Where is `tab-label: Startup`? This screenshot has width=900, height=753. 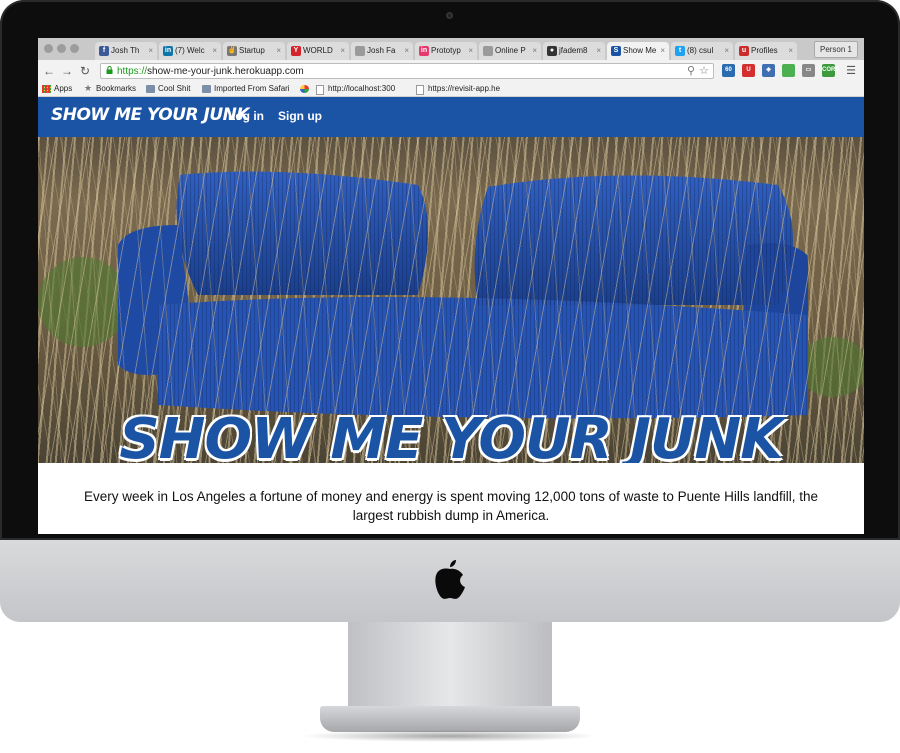 tab-label: Startup is located at coordinates (252, 50).